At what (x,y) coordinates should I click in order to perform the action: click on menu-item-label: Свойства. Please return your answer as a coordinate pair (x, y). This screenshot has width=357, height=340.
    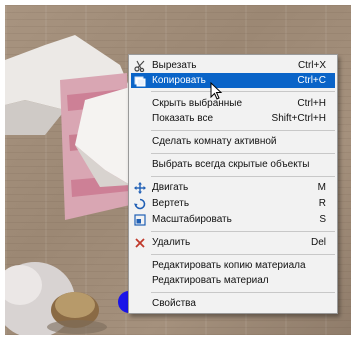
    Looking at the image, I should click on (174, 303).